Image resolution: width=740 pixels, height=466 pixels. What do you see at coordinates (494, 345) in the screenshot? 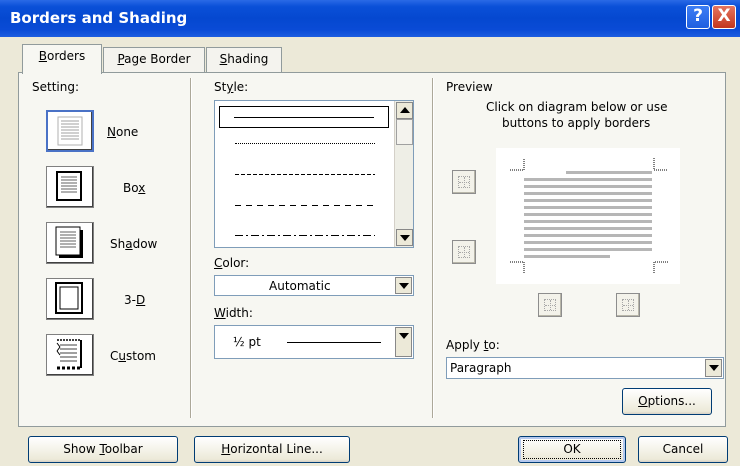
I see `label-part: o:` at bounding box center [494, 345].